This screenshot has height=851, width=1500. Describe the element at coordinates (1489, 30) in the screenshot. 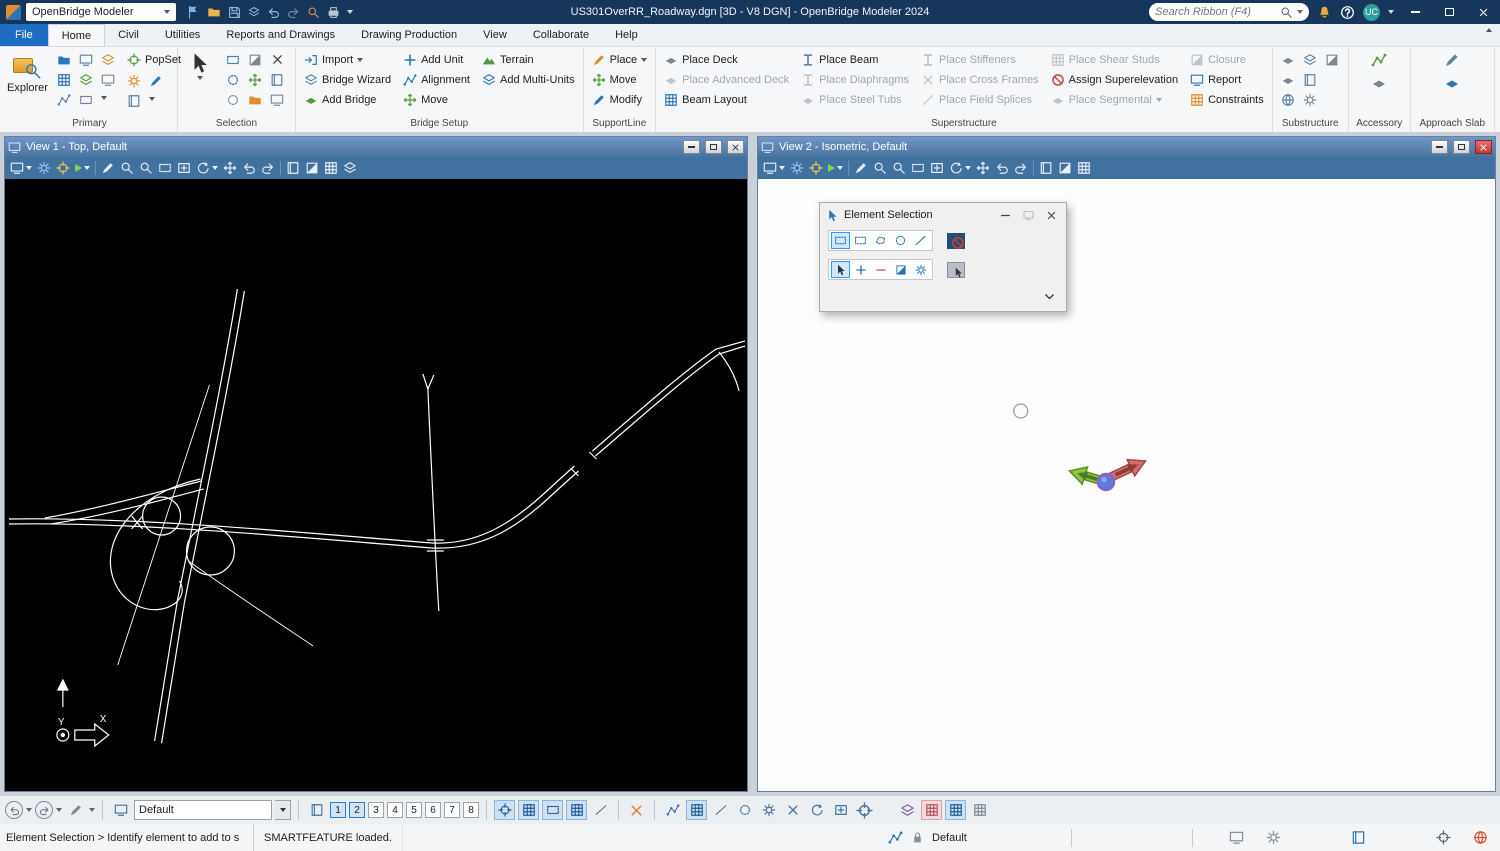

I see `collapse-ribbon-icon` at that location.